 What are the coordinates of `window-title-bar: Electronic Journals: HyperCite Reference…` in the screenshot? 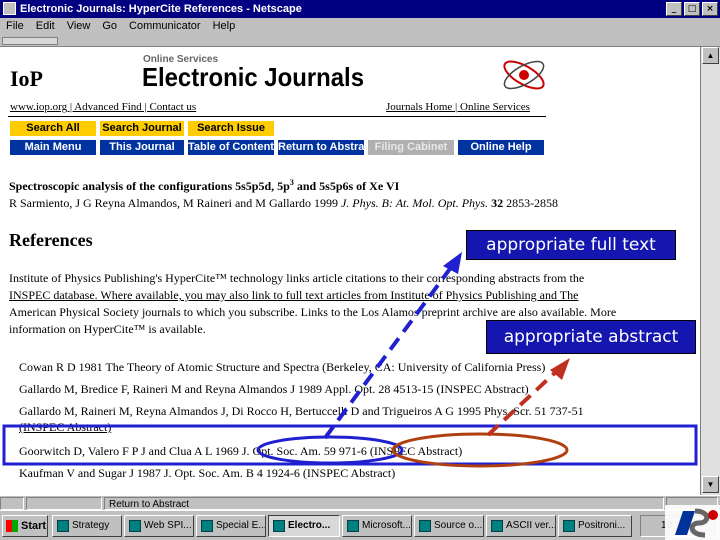 It's located at (360, 9).